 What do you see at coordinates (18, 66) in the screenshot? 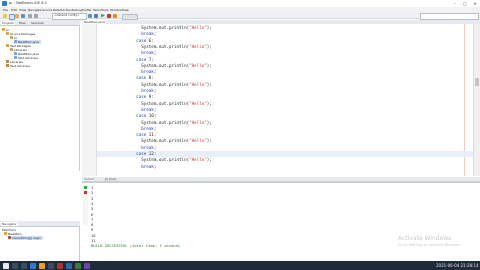
I see `tree-node: Test Libraries` at bounding box center [18, 66].